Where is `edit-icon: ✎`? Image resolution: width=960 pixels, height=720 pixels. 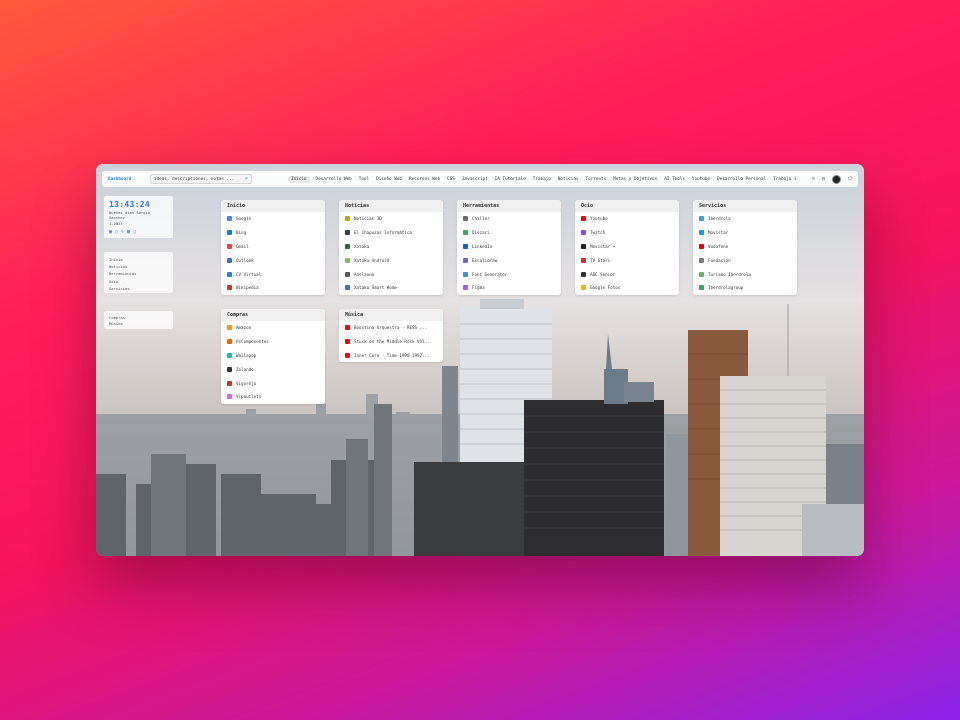
edit-icon: ✎ is located at coordinates (122, 232).